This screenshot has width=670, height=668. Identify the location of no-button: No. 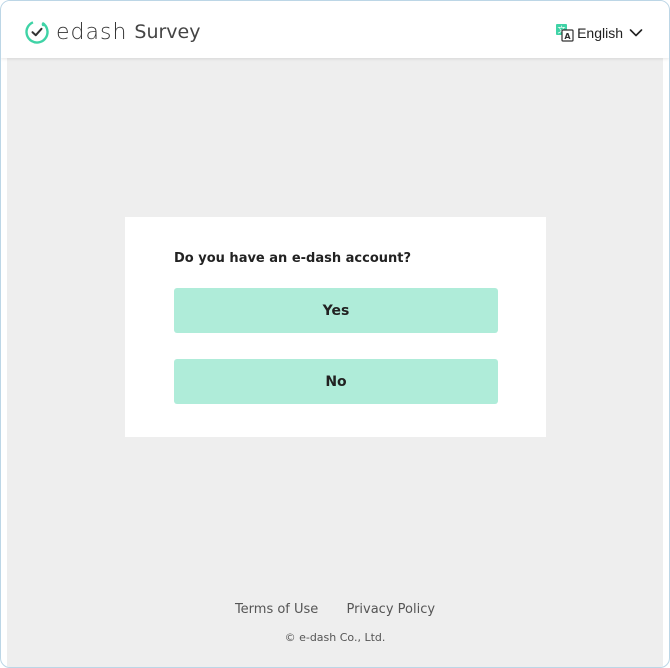
(336, 381).